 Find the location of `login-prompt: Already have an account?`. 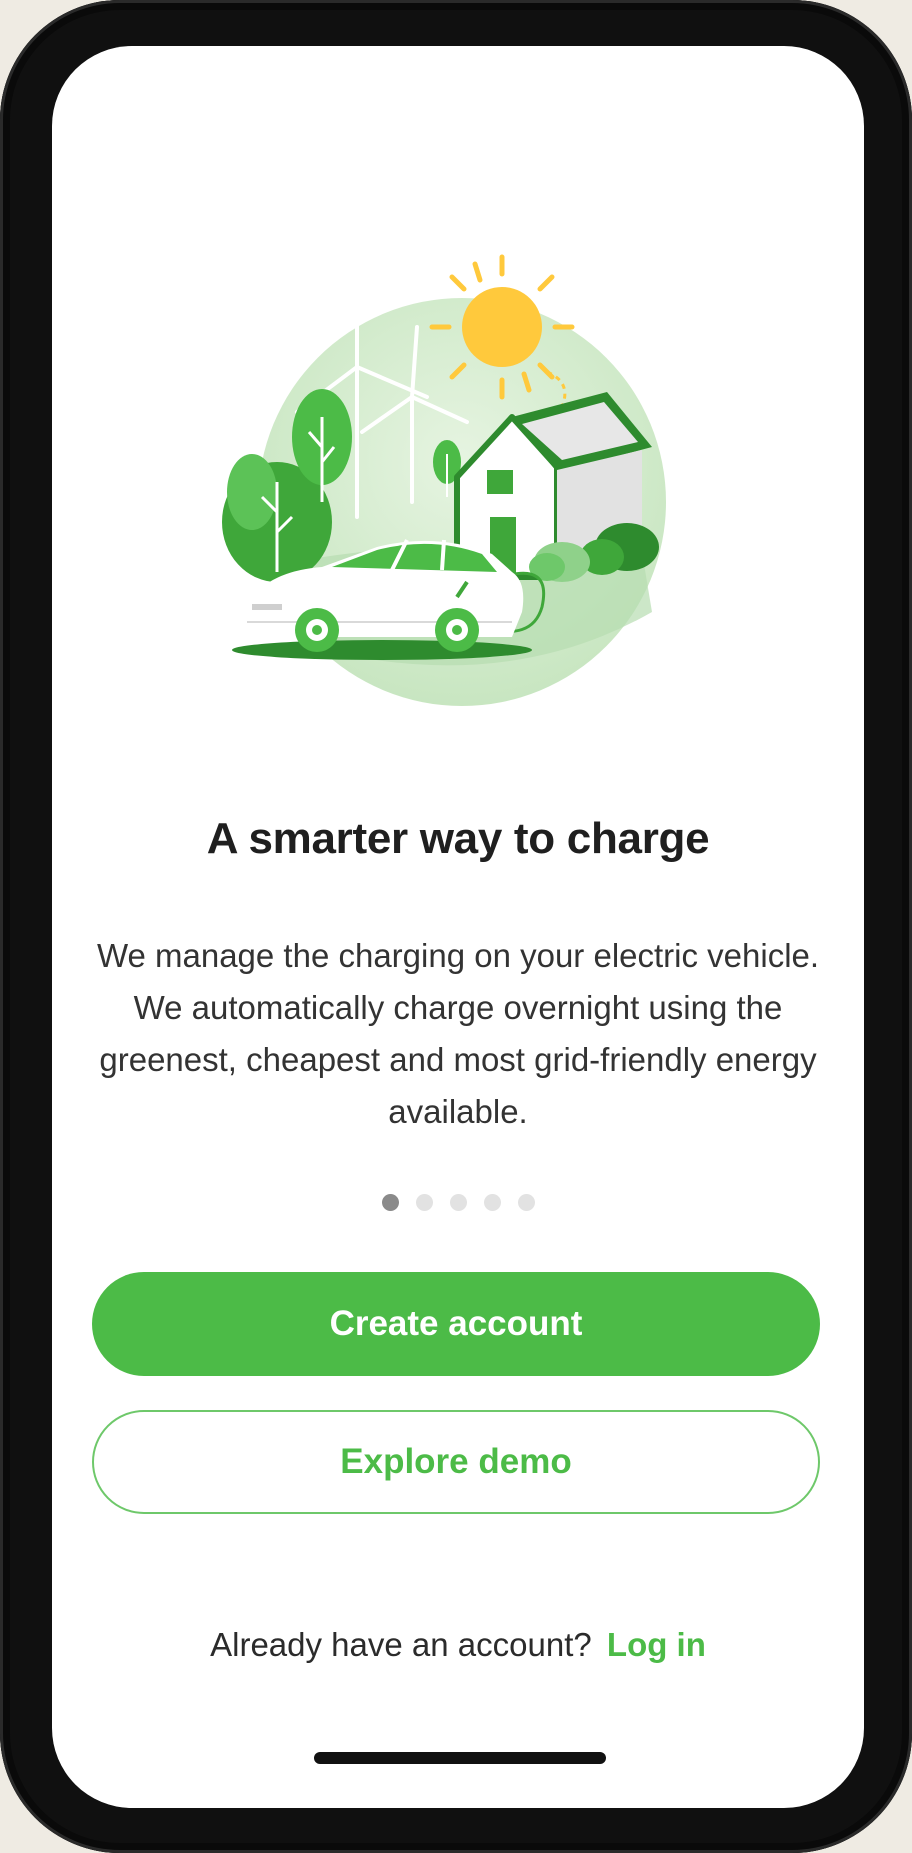

login-prompt: Already have an account? is located at coordinates (401, 1644).